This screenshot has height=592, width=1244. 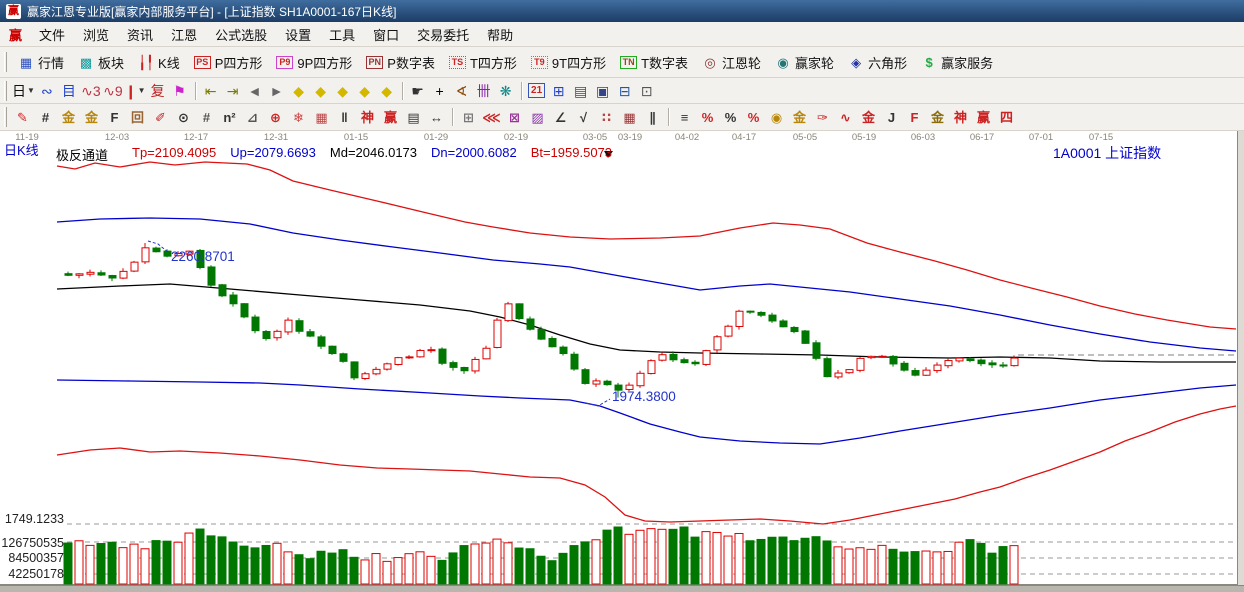 I want to click on menu-browse: 浏览, so click(x=96, y=34).